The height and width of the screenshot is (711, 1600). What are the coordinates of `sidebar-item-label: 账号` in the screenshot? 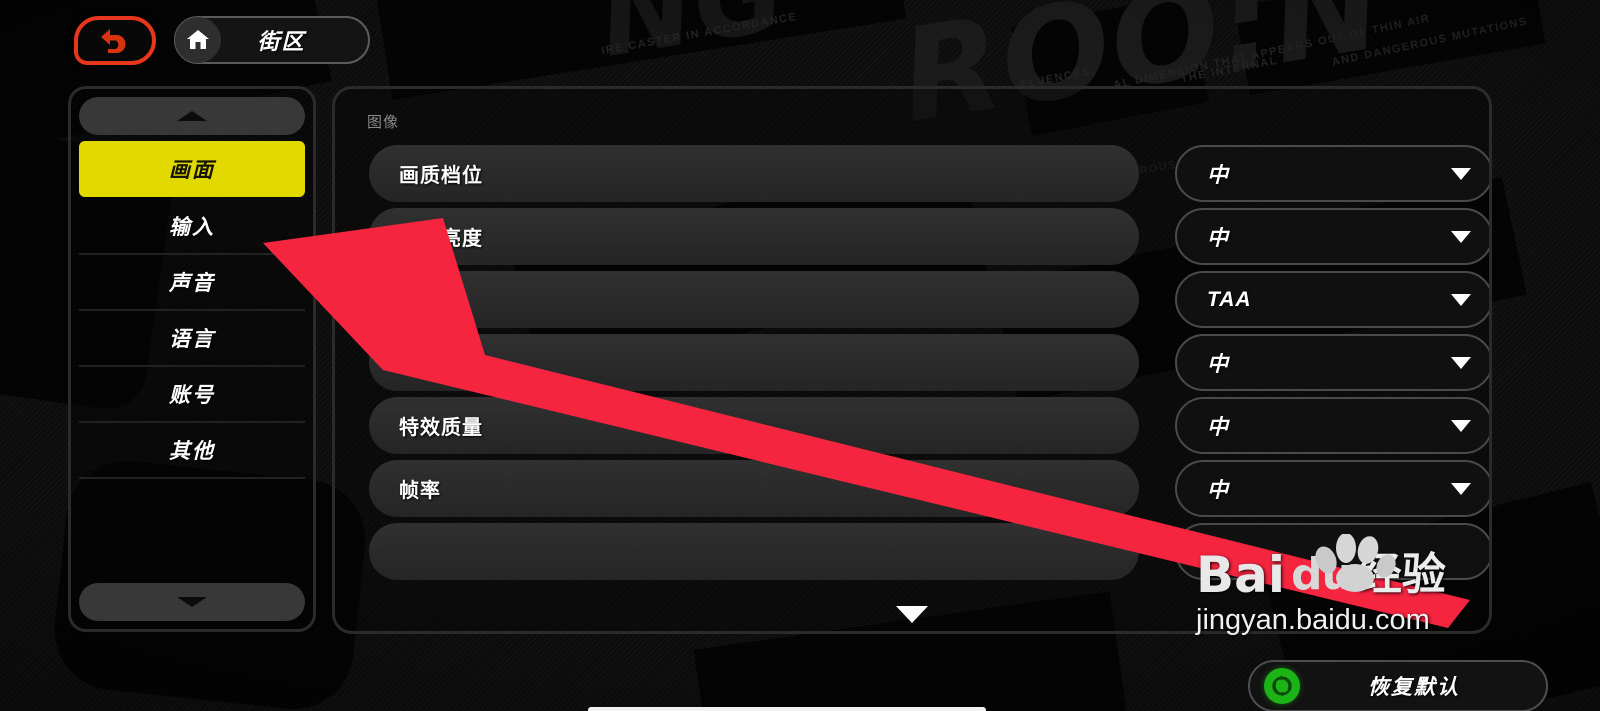 It's located at (192, 395).